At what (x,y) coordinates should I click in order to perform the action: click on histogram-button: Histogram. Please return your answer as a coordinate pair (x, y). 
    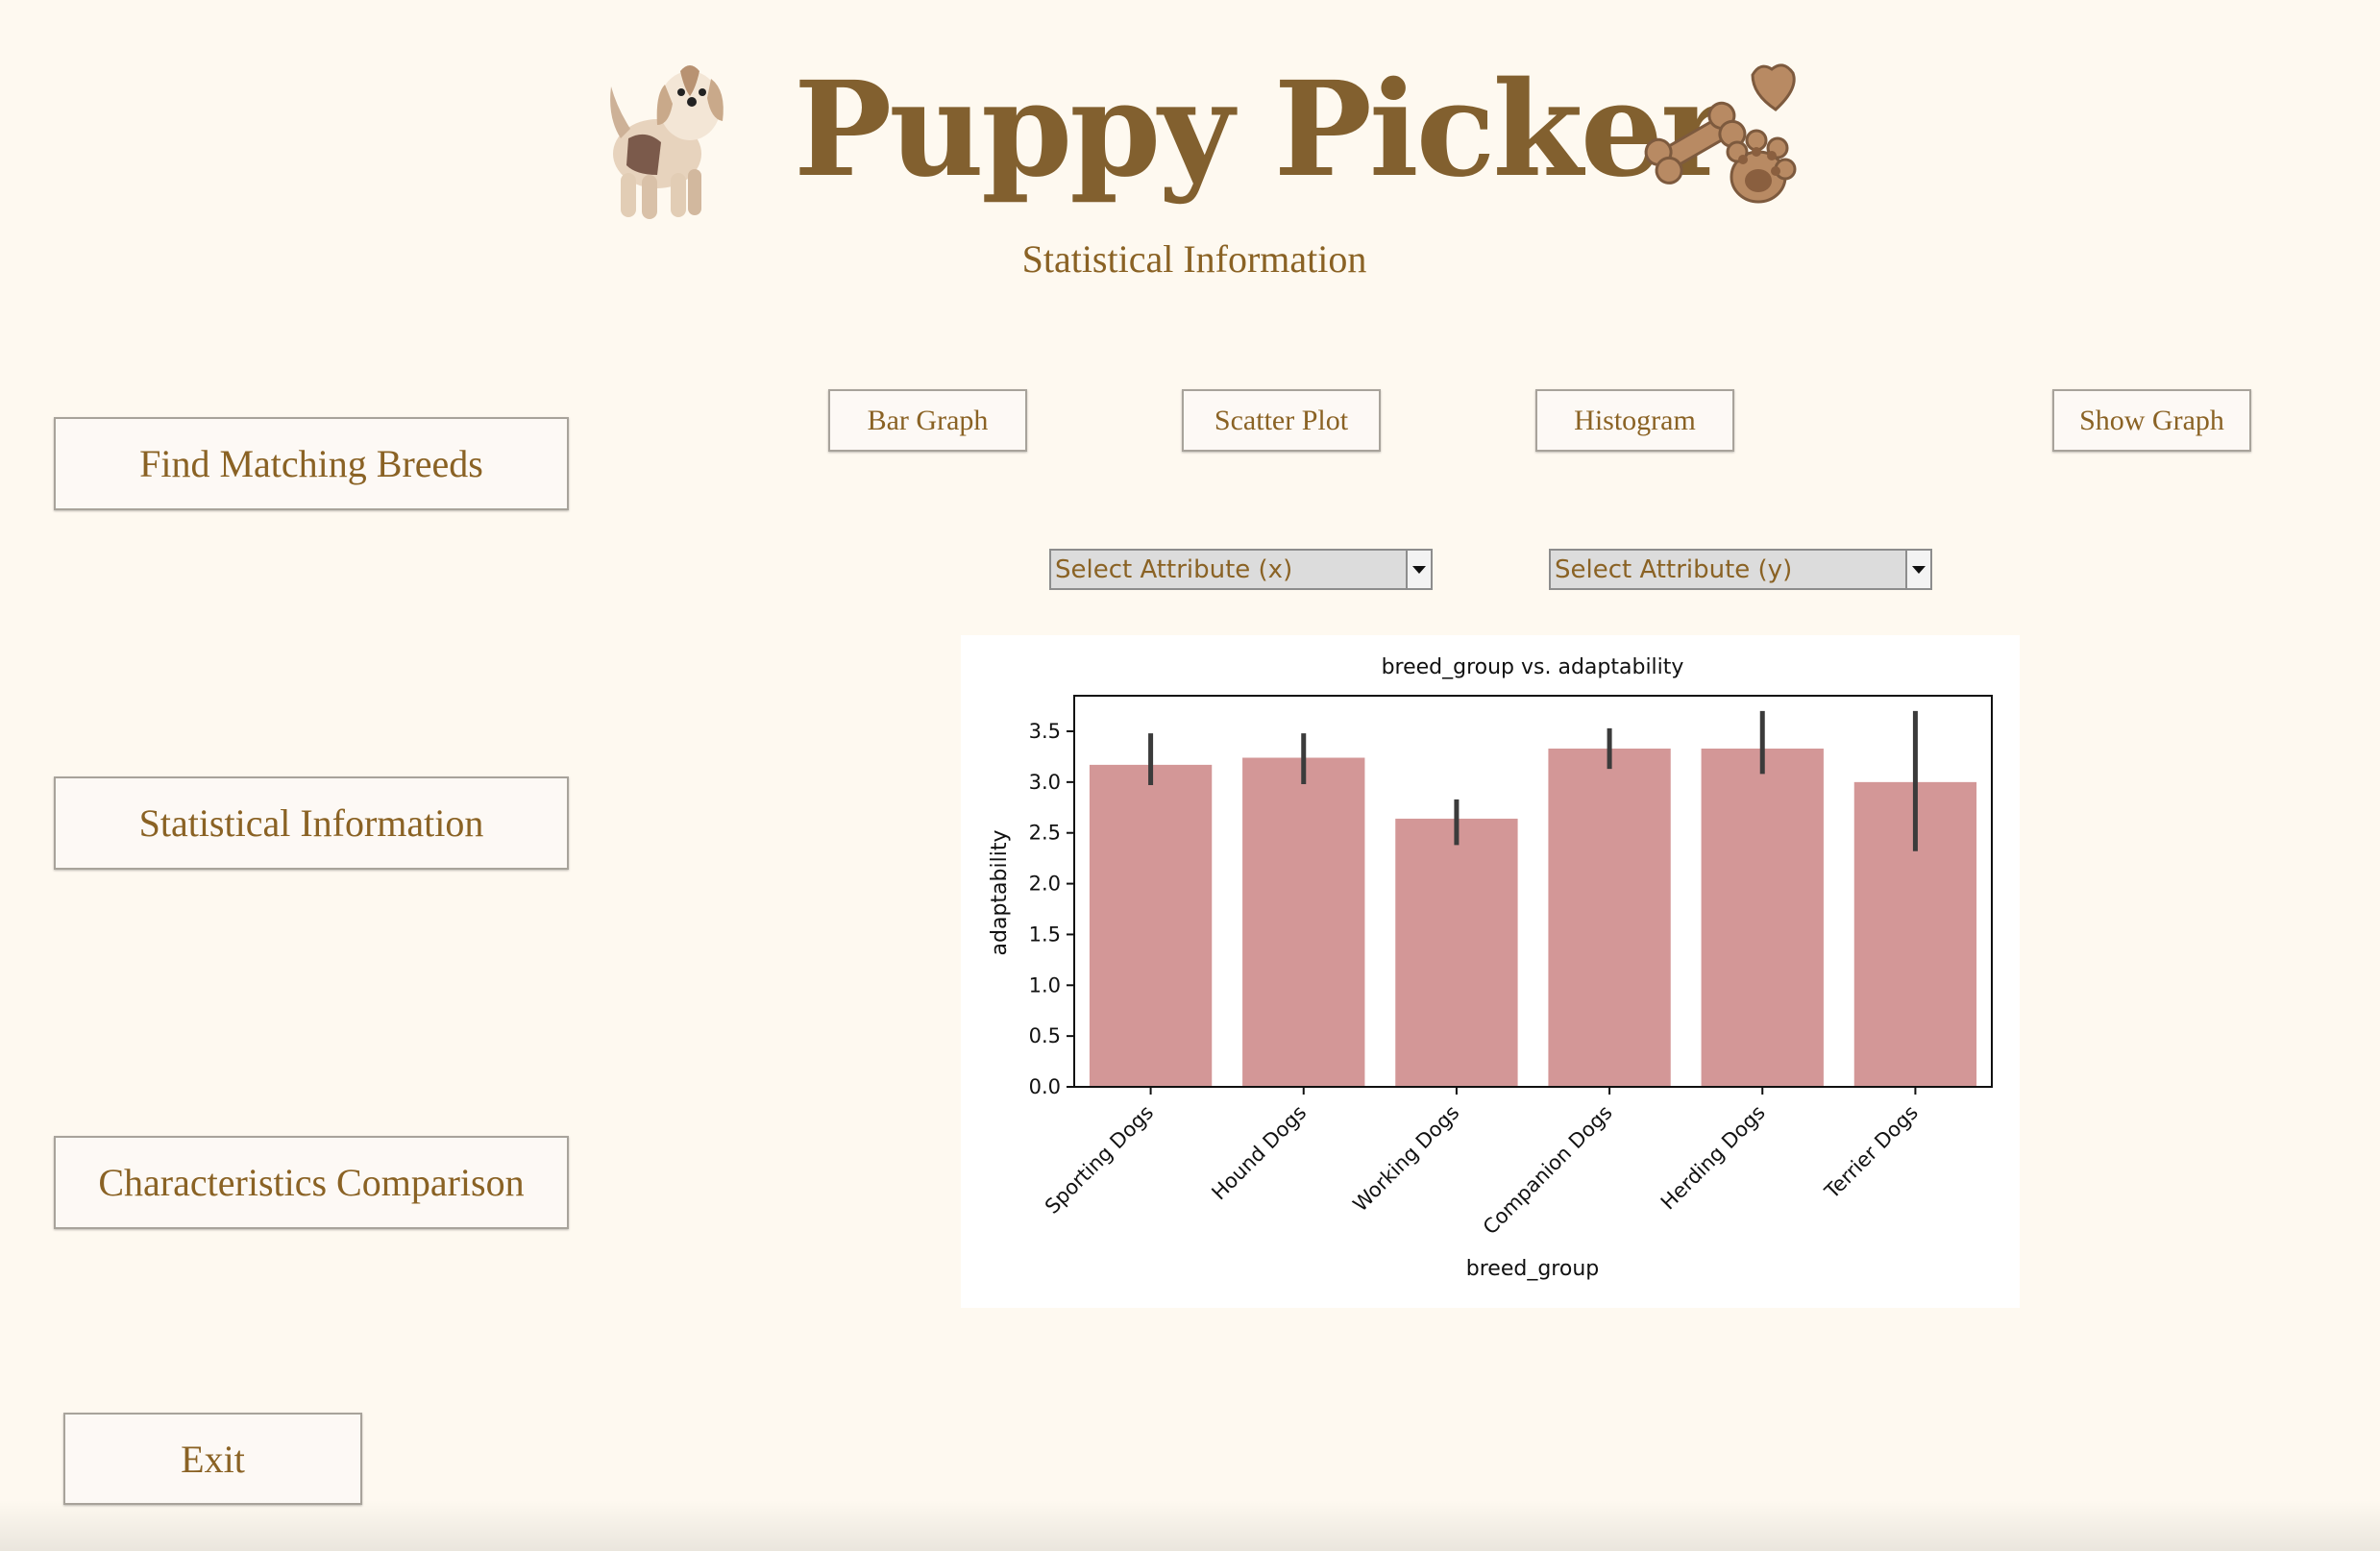
    Looking at the image, I should click on (1635, 420).